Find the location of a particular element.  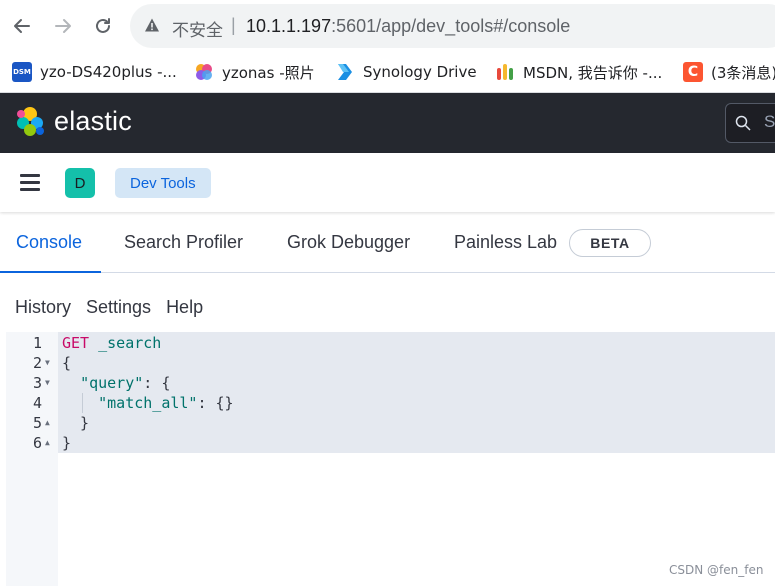

bookmark-csdn: C (3条消息) is located at coordinates (729, 72).